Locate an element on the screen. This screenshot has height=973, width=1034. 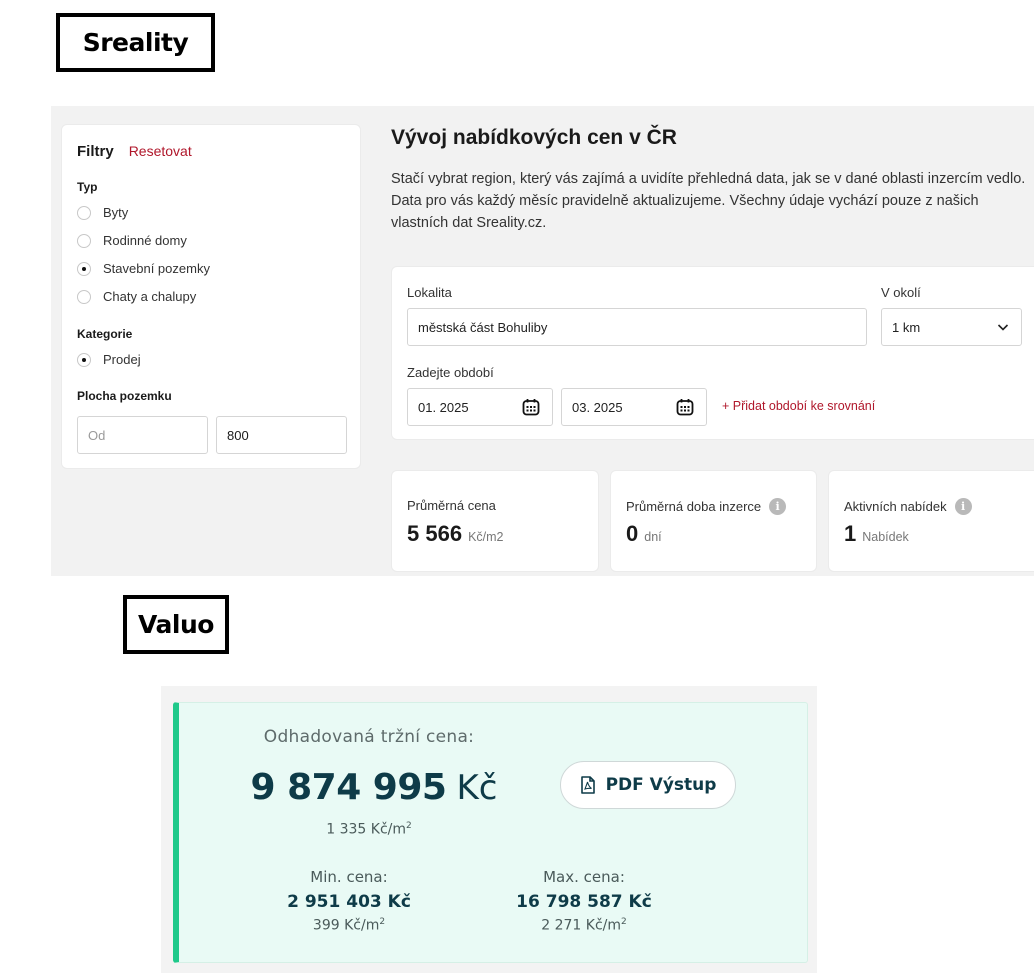
max-price-per-m2: 2 271 Kč/m2 is located at coordinates (584, 925).